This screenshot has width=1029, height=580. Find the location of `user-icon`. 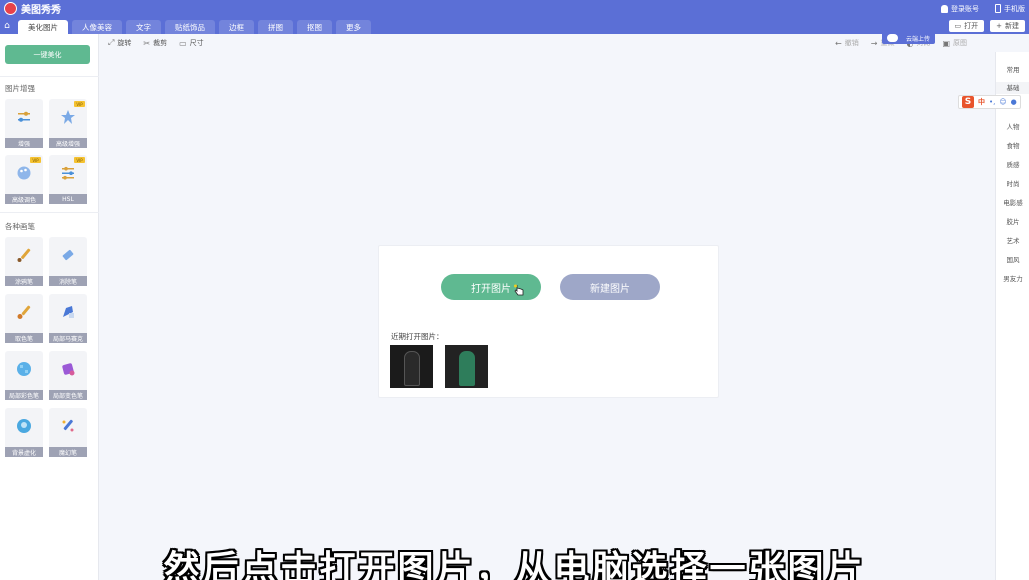

user-icon is located at coordinates (944, 8).